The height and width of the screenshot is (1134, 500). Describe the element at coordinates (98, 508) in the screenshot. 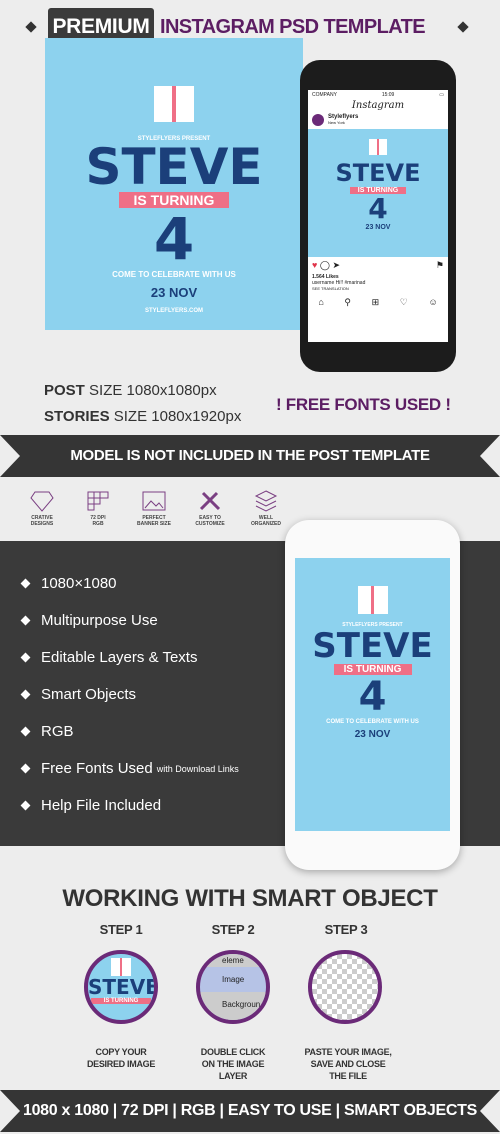

I see `grid-icon: 72 DPI RGB` at that location.